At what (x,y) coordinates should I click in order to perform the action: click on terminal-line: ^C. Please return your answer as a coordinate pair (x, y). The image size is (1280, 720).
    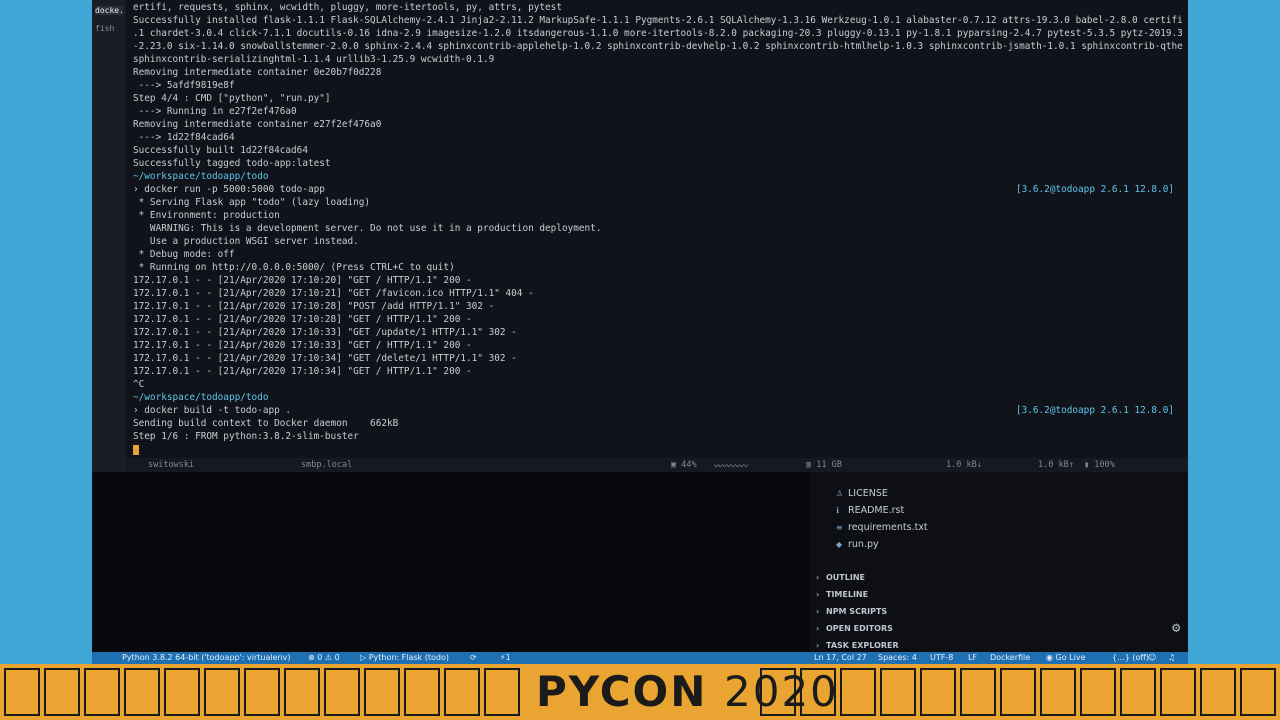
    Looking at the image, I should click on (139, 384).